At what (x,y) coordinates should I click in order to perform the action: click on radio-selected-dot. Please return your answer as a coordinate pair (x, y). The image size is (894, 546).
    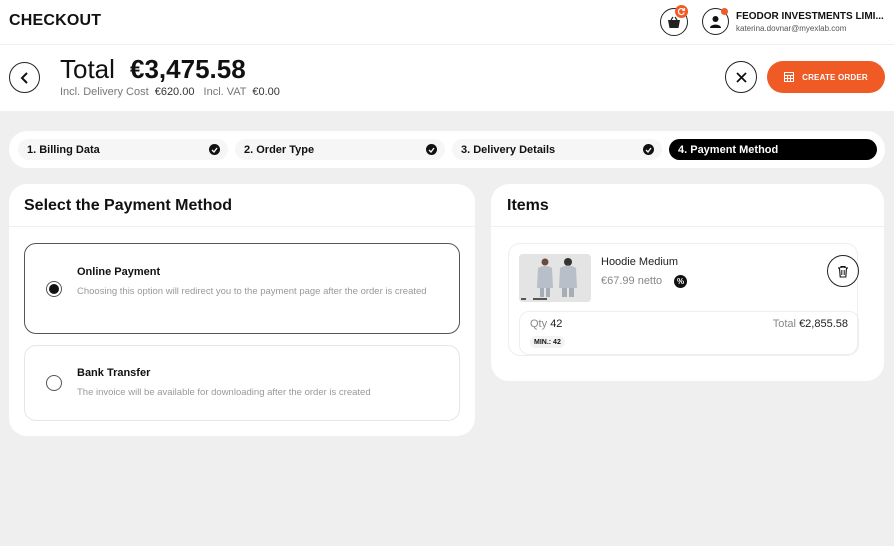
    Looking at the image, I should click on (54, 289).